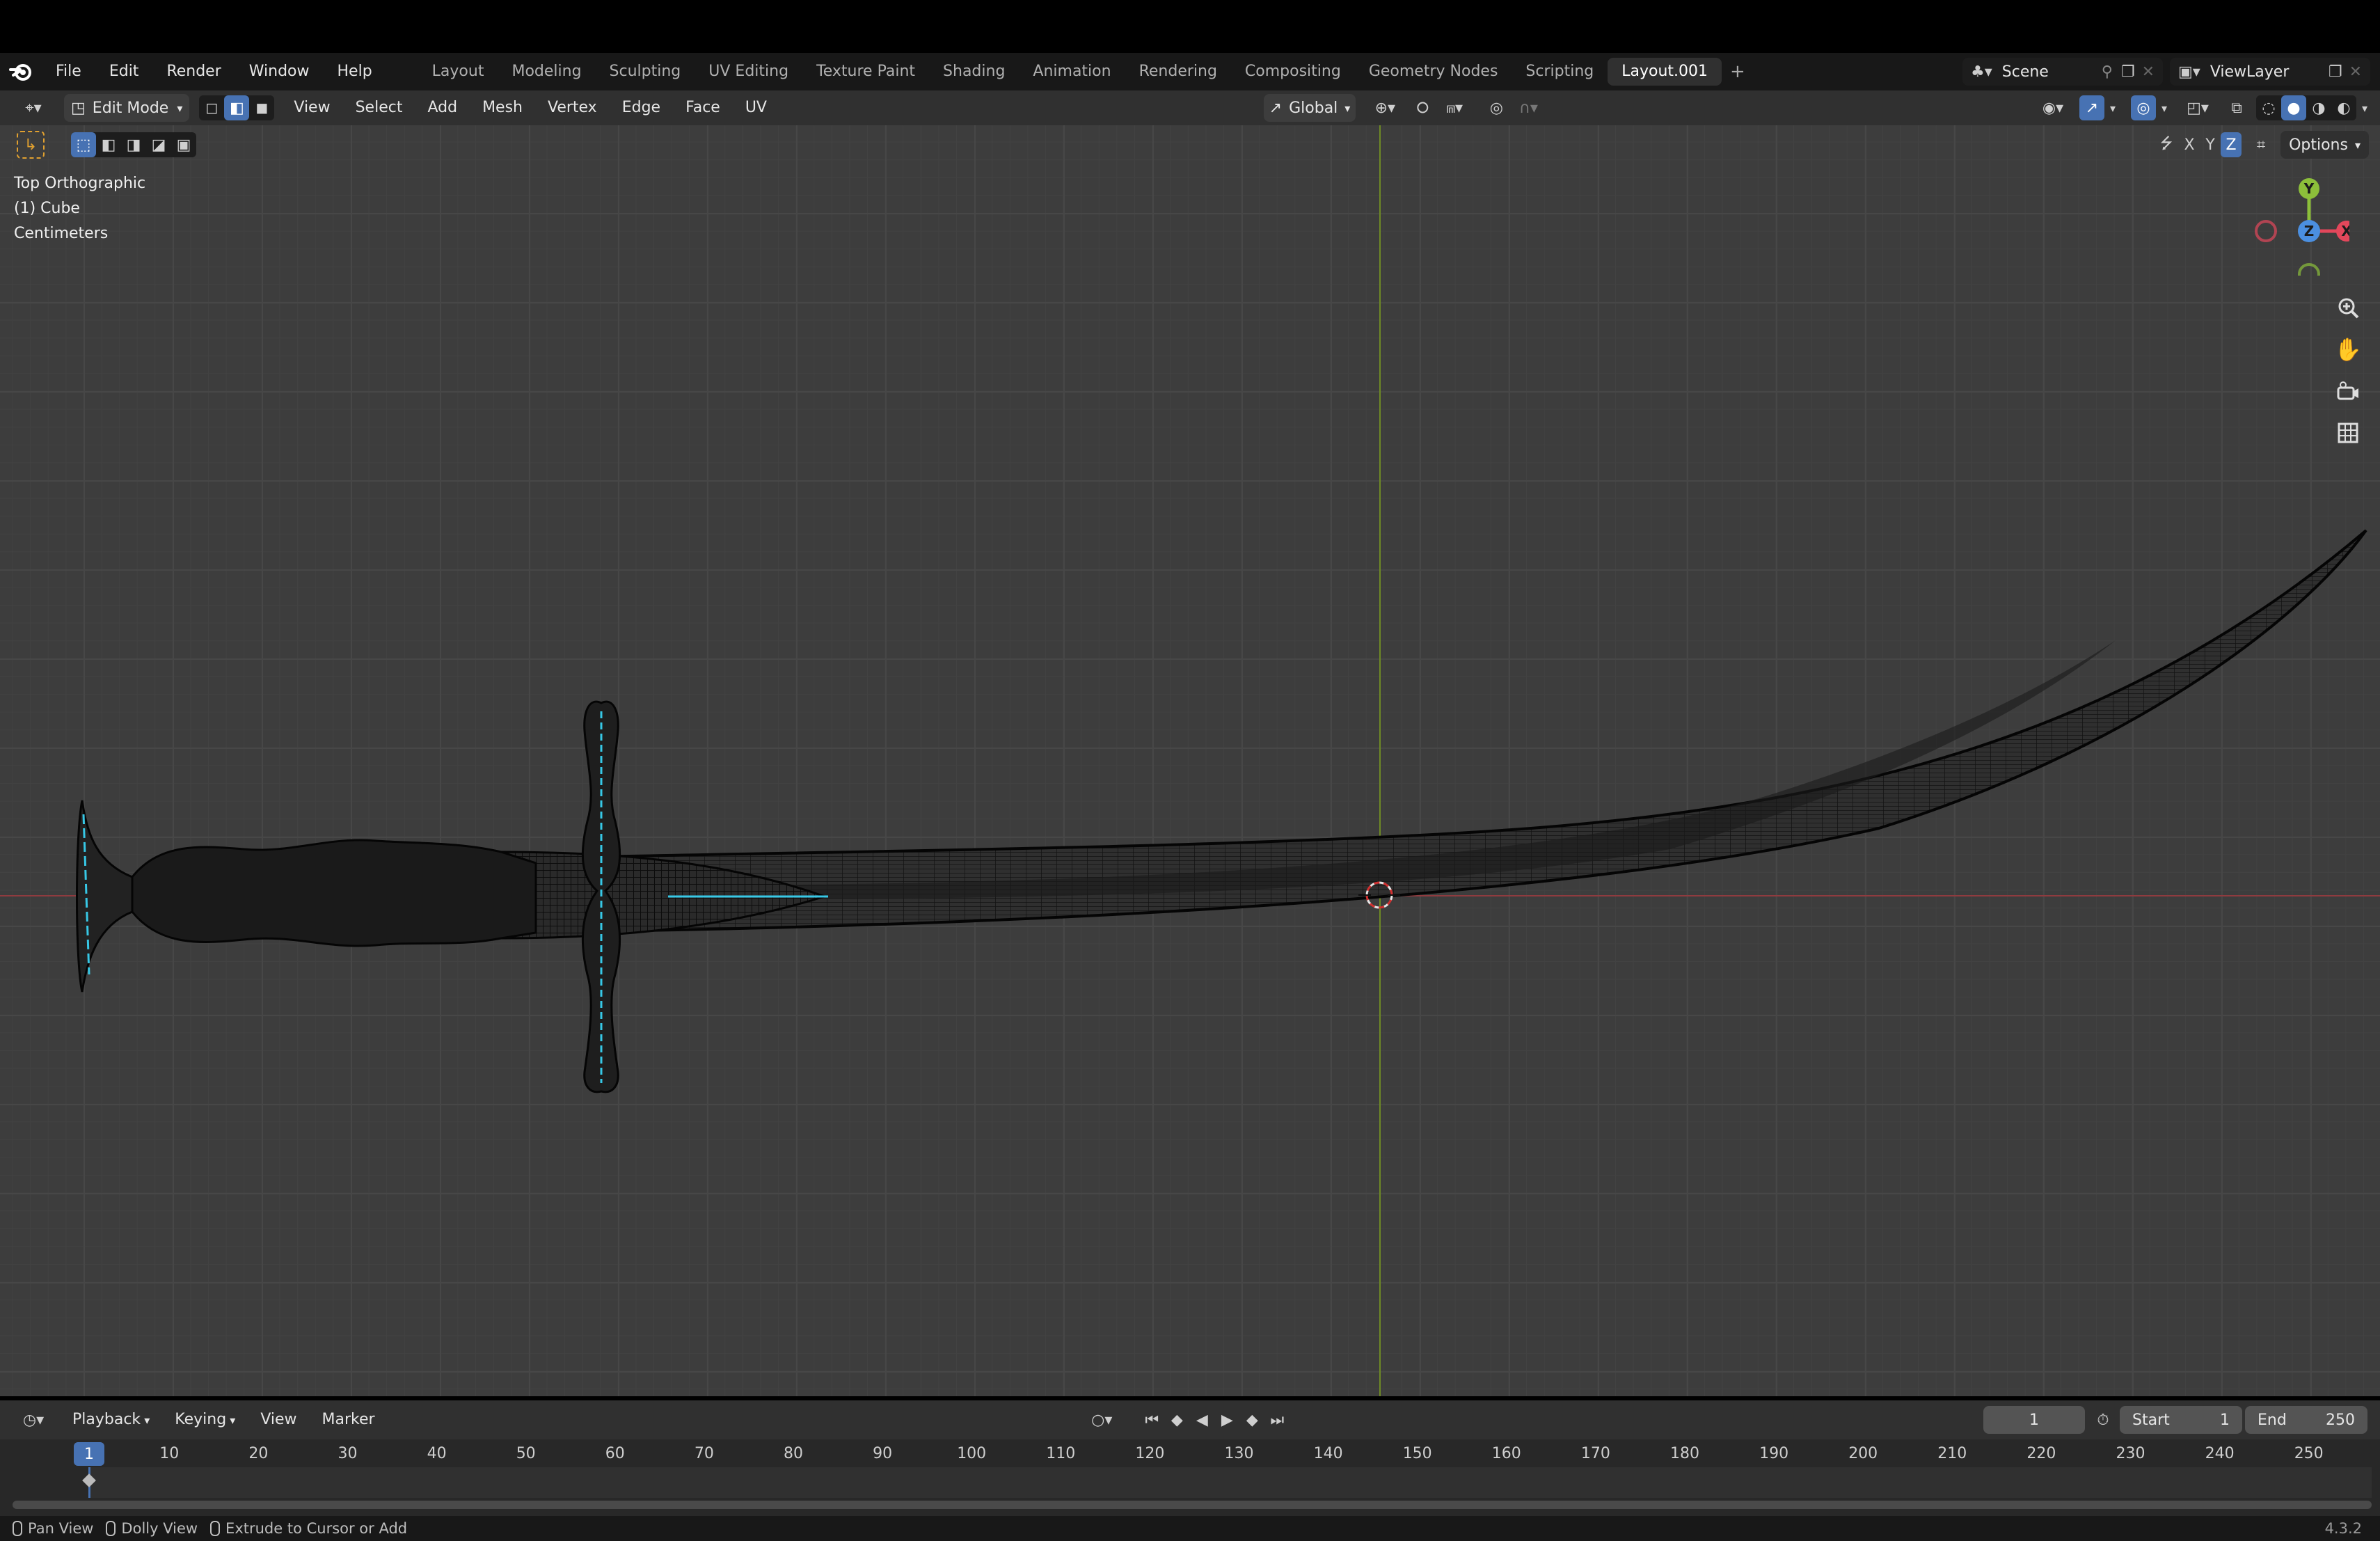  Describe the element at coordinates (334, 893) in the screenshot. I see `grip` at that location.